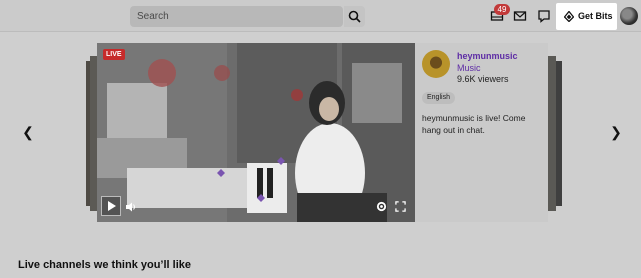  I want to click on whispers-icon, so click(544, 16).